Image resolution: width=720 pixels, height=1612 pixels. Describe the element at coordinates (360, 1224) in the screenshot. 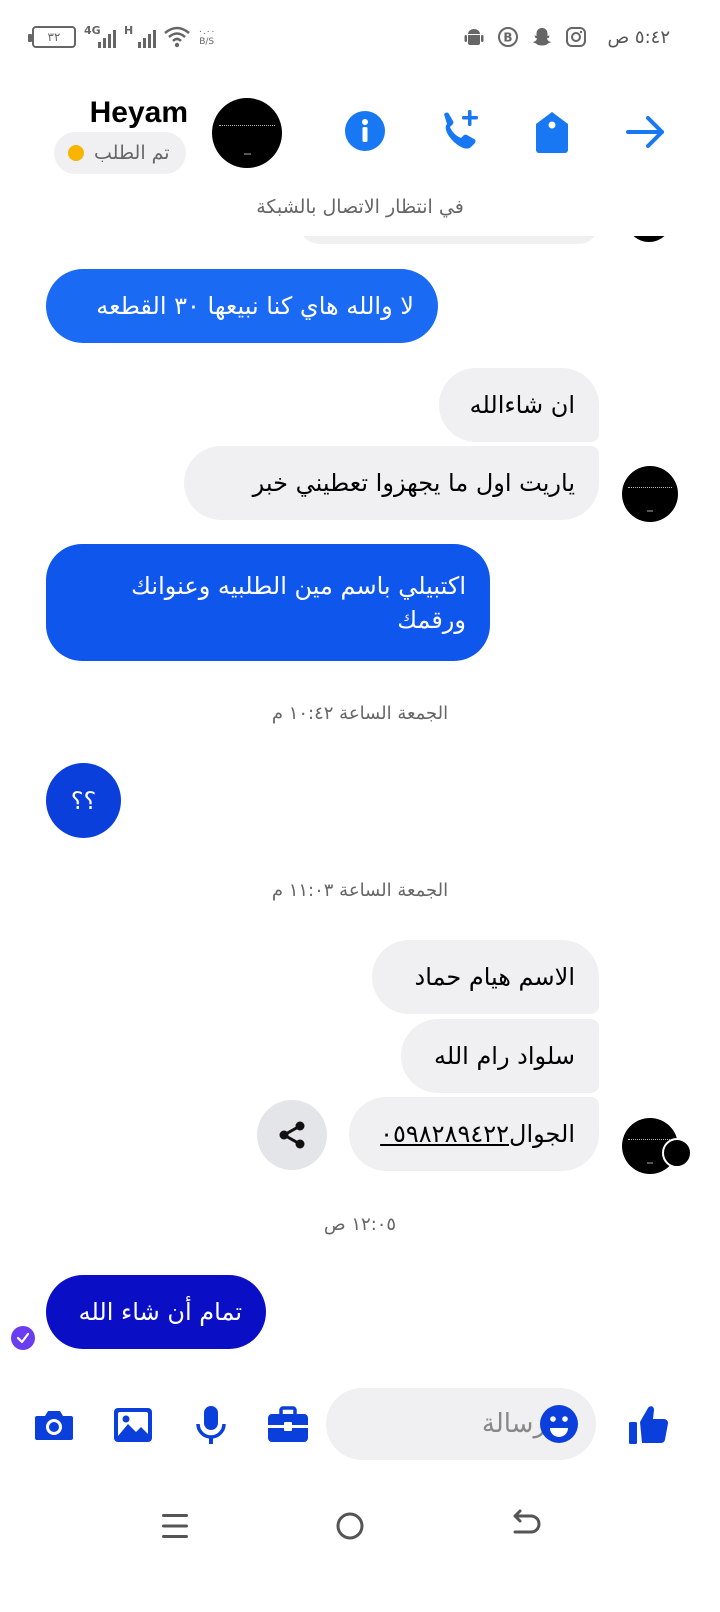

I see `timestamp: ١٢:٠٥ ص` at that location.